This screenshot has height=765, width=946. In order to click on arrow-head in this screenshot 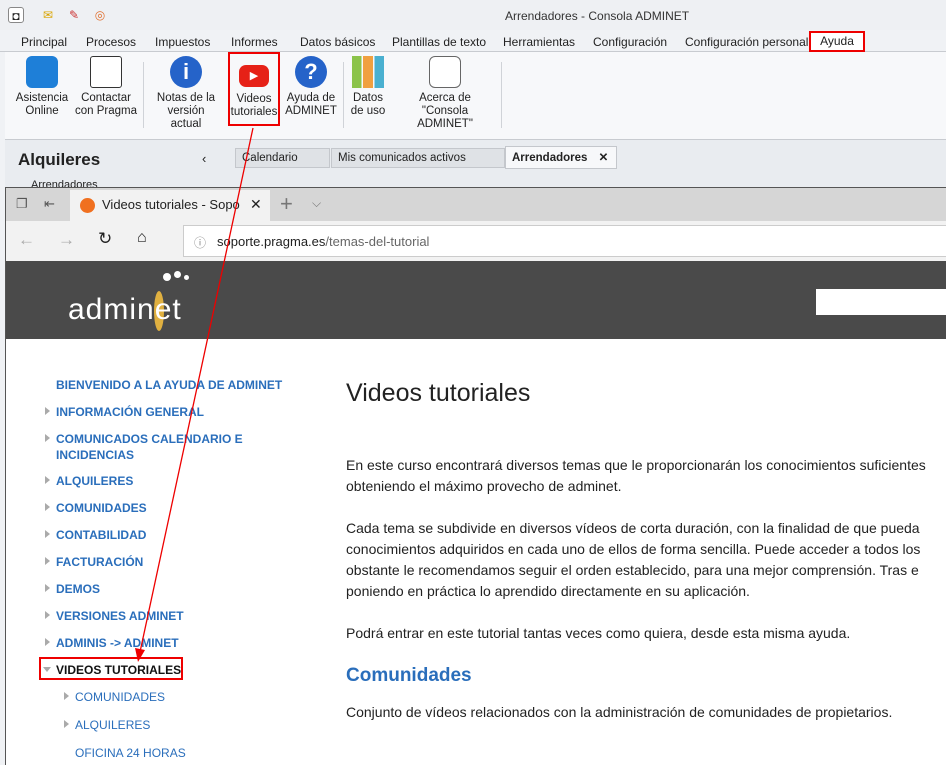, I will do `click(140, 655)`.